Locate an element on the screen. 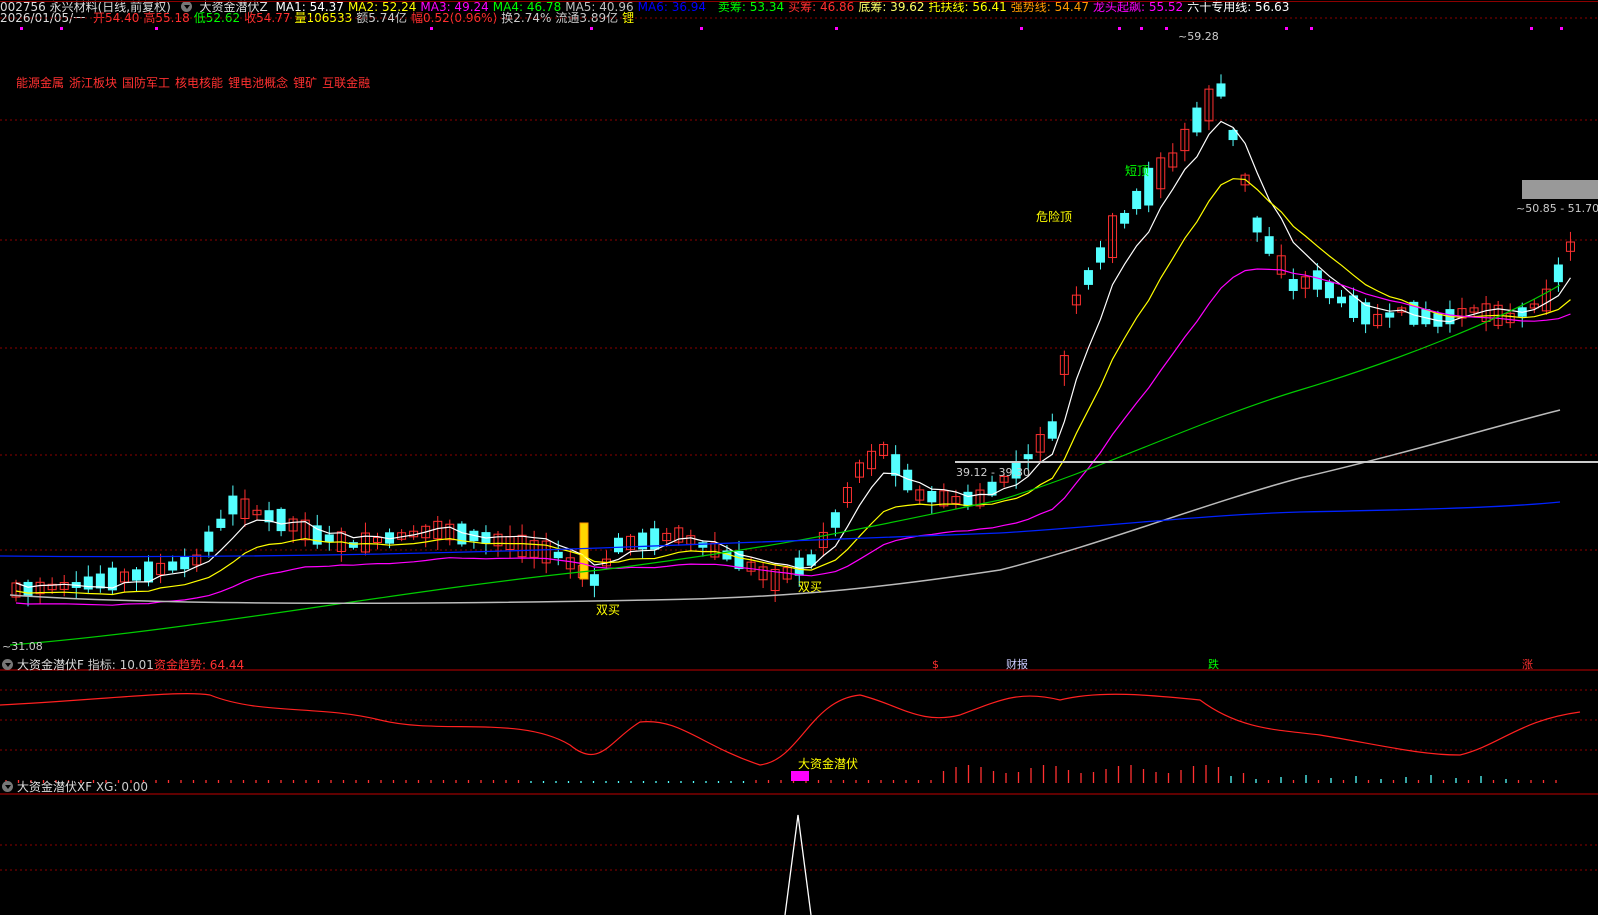 Image resolution: width=1598 pixels, height=915 pixels. danger-top-label: 危险顶 is located at coordinates (1054, 216).